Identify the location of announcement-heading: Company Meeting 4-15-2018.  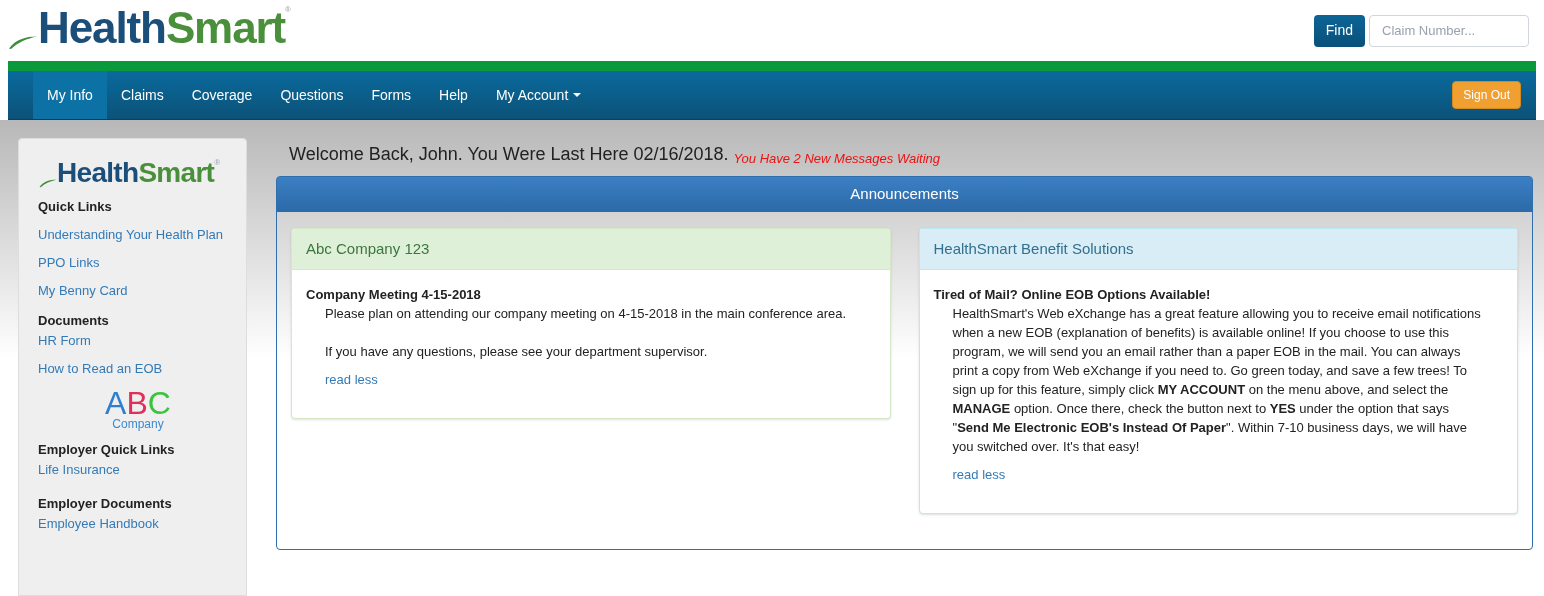
(394, 295).